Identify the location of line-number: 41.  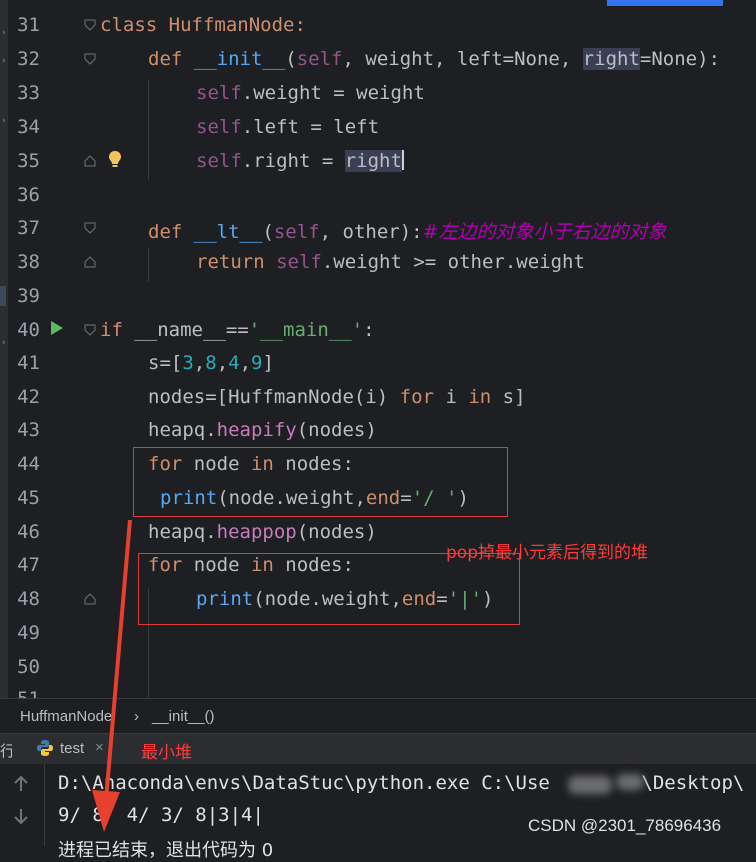
(28, 363).